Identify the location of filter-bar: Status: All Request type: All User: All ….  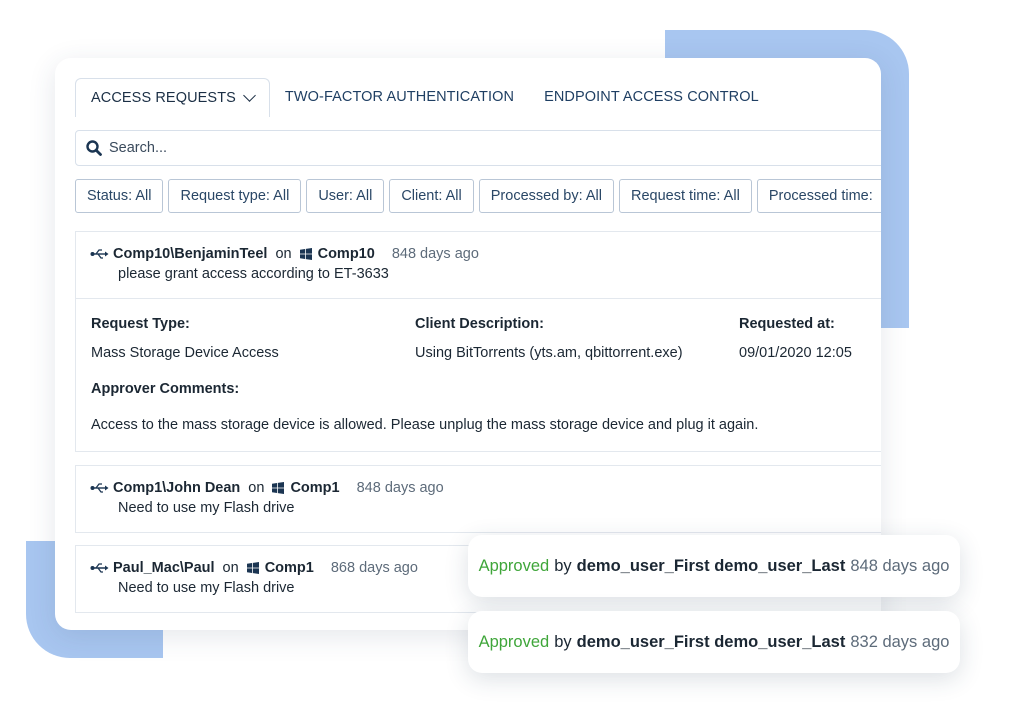
(478, 196).